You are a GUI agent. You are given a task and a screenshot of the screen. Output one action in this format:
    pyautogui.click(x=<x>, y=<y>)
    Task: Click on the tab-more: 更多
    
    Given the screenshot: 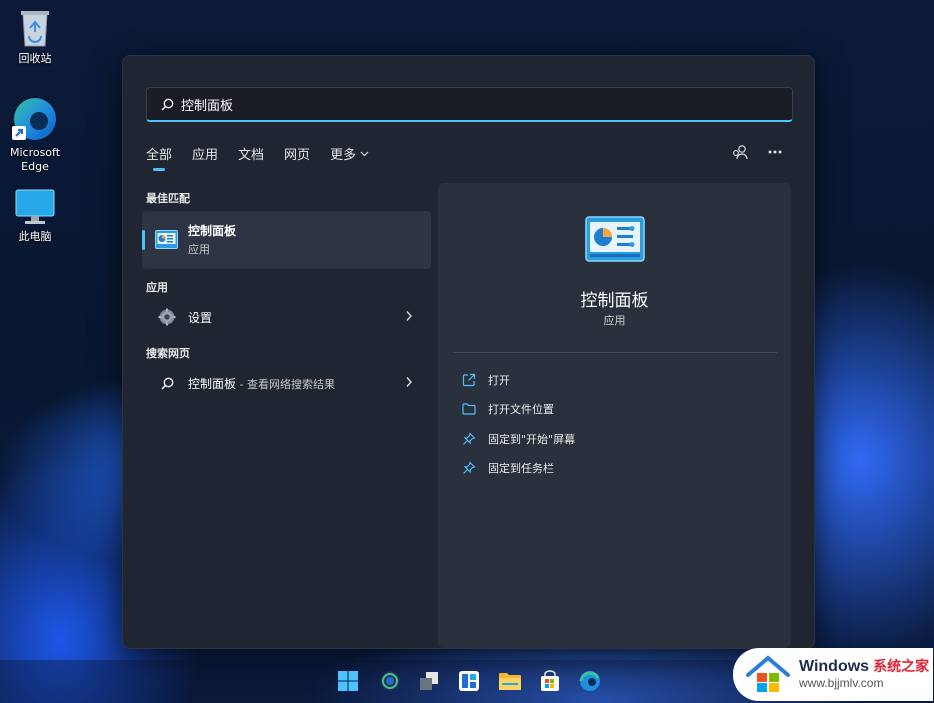 What is the action you would take?
    pyautogui.click(x=349, y=153)
    